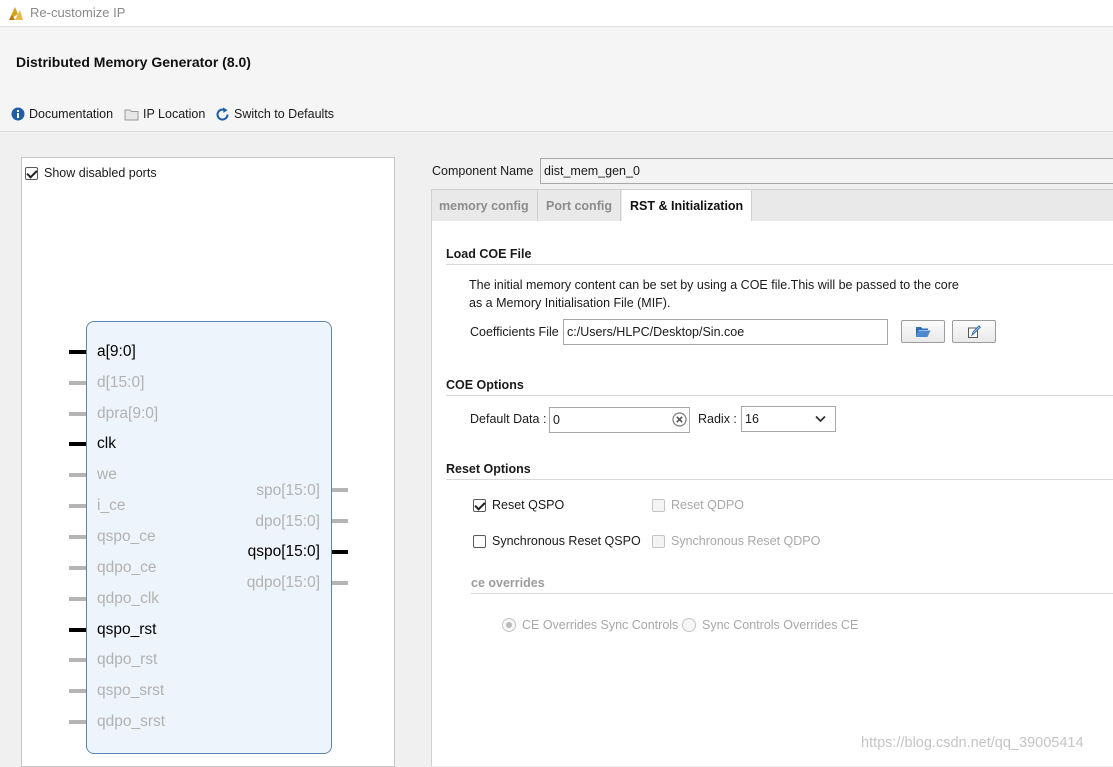 The height and width of the screenshot is (767, 1113). What do you see at coordinates (71, 114) in the screenshot?
I see `documentation-label: Documentation` at bounding box center [71, 114].